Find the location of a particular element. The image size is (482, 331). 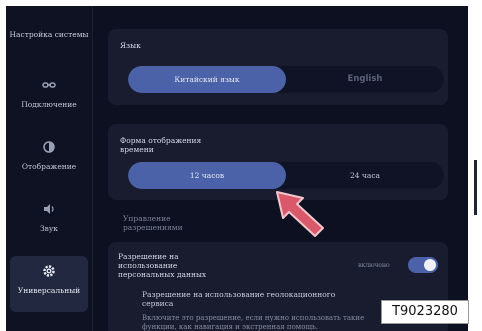

gear-icon is located at coordinates (49, 271).